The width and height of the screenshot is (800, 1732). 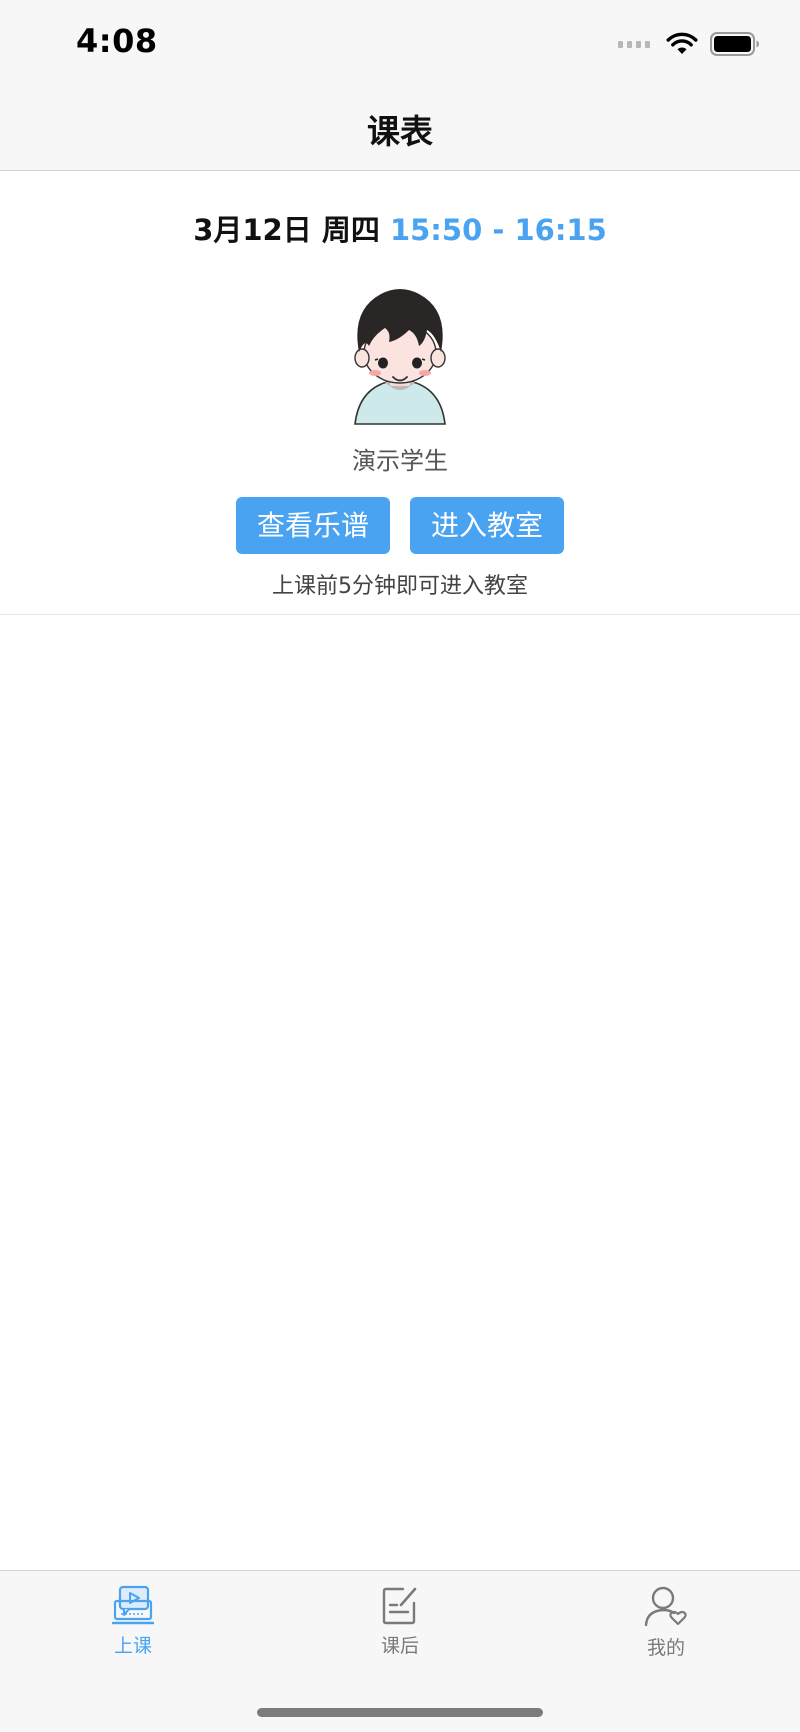 I want to click on status-icons, so click(x=689, y=44).